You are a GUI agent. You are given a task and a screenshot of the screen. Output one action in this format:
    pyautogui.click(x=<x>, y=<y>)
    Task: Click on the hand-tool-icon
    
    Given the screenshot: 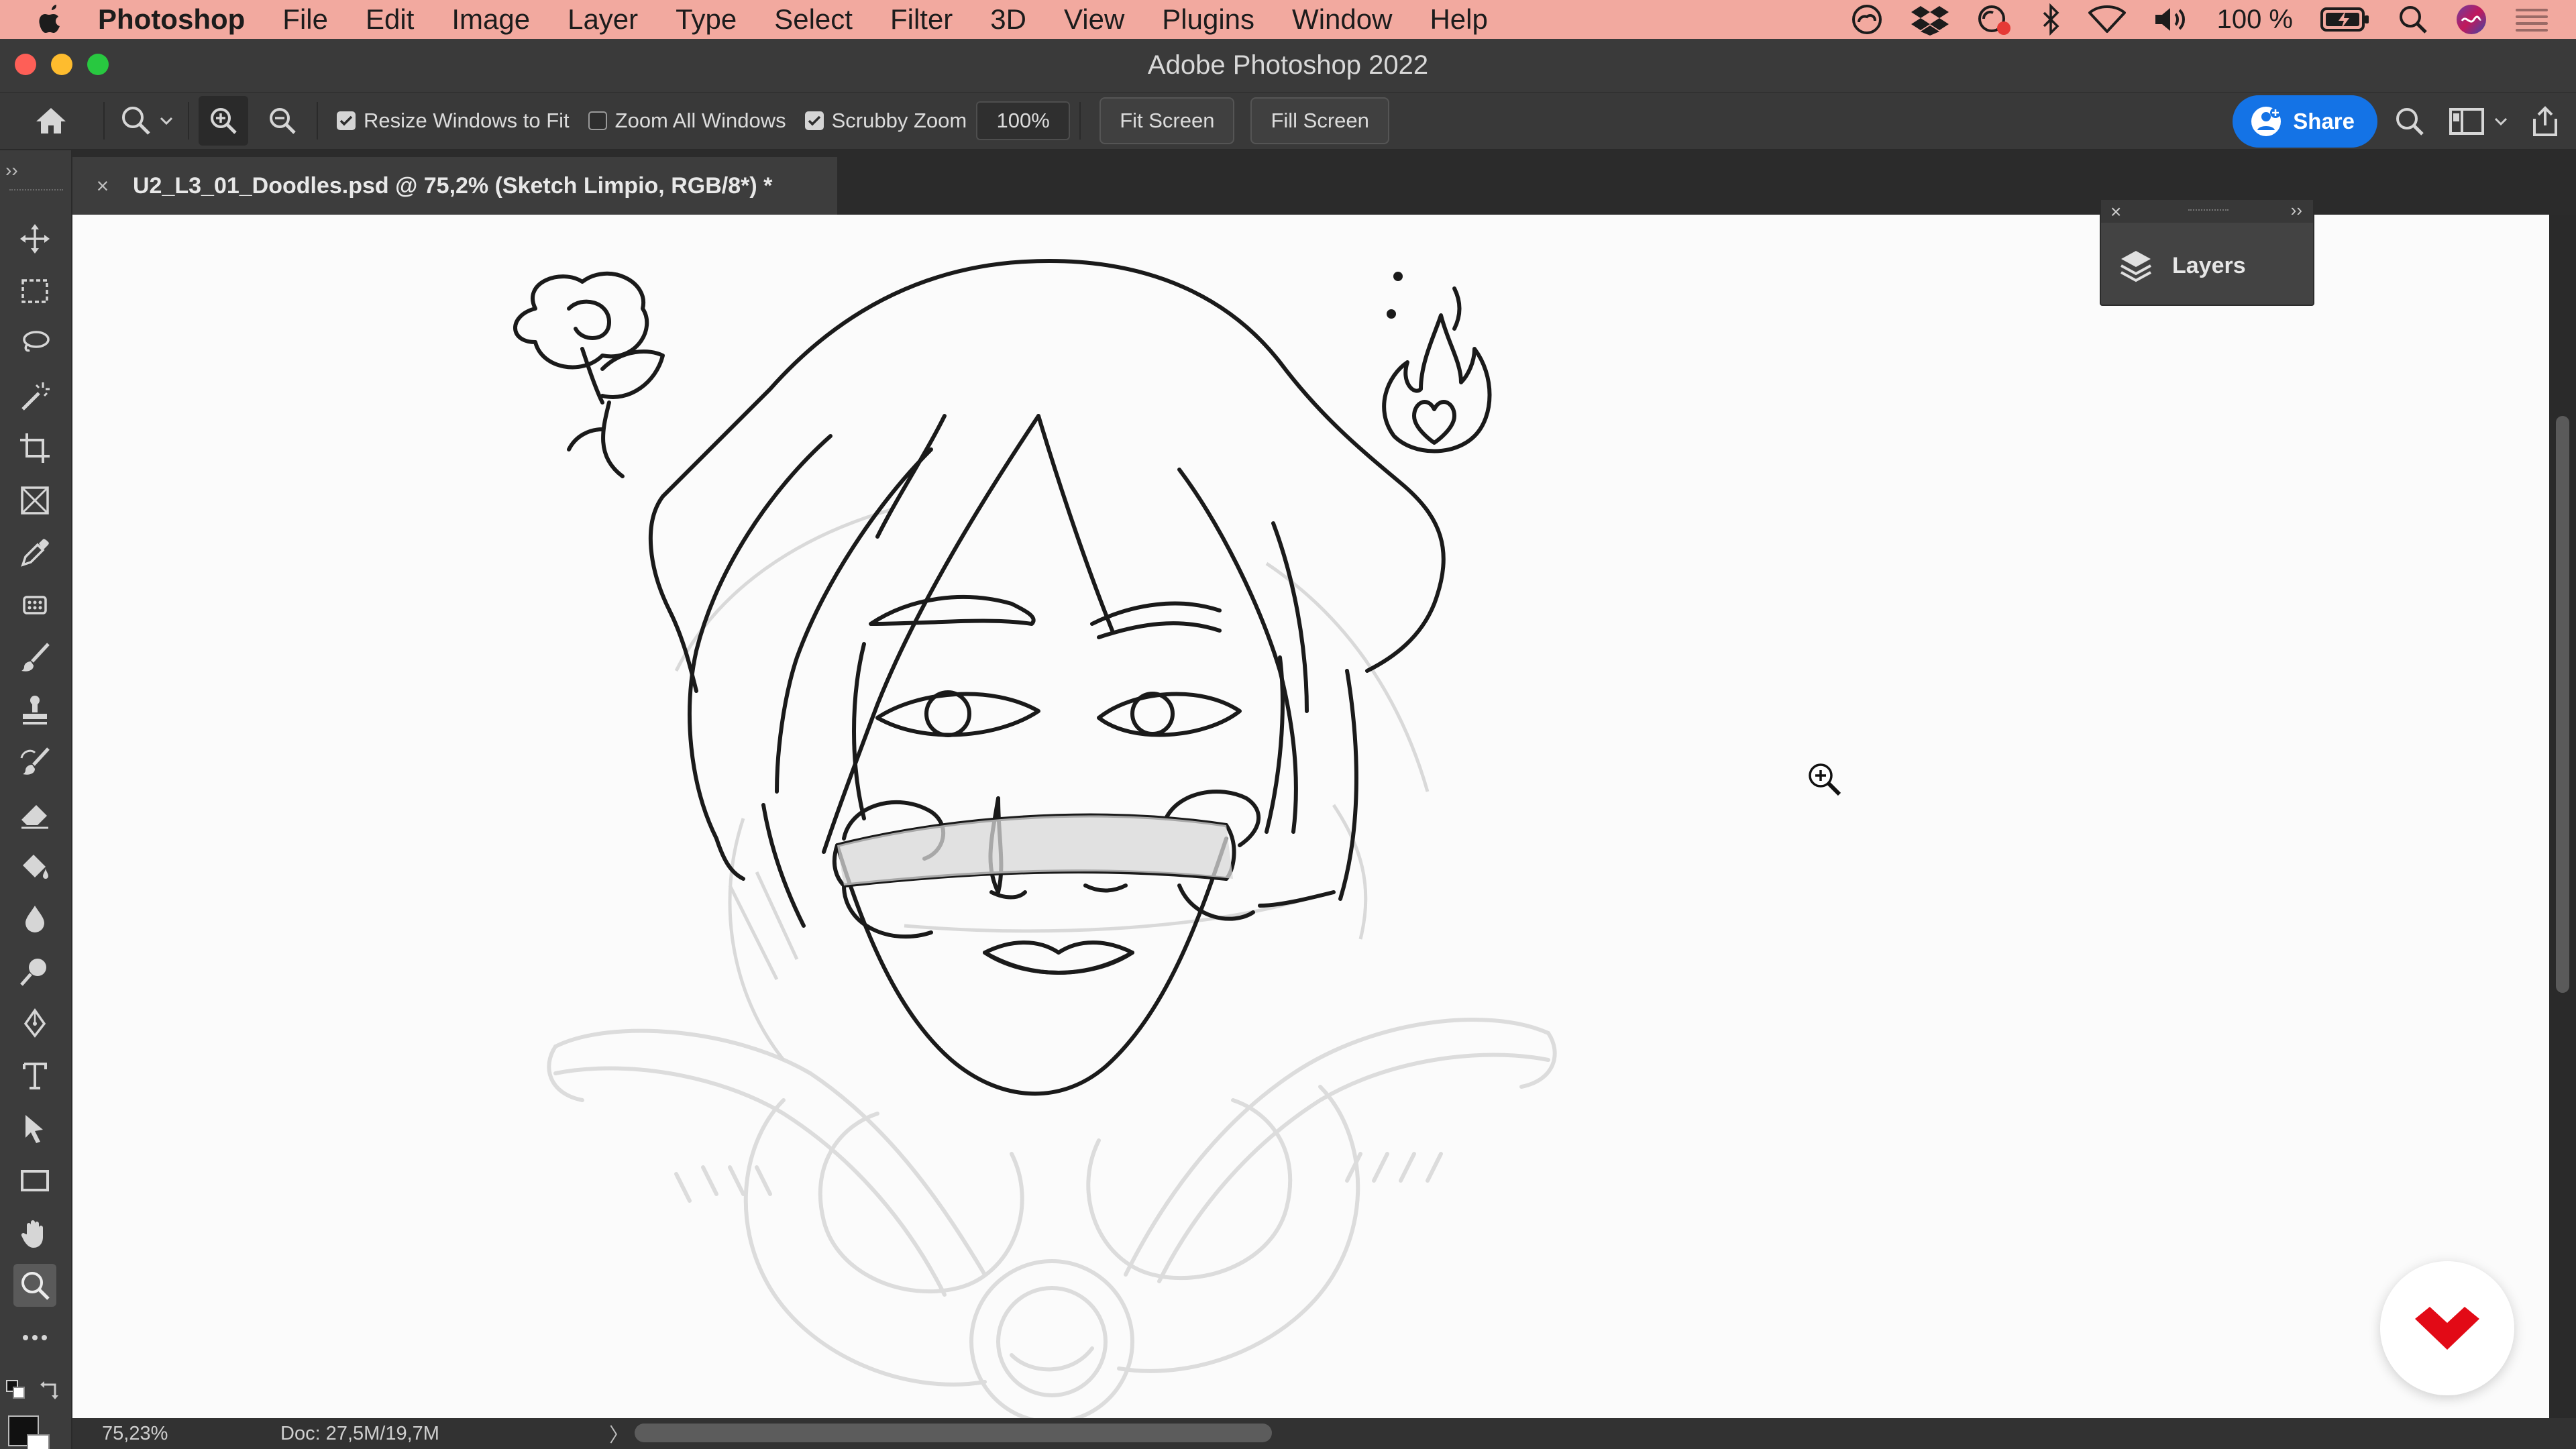 What is the action you would take?
    pyautogui.click(x=34, y=1233)
    